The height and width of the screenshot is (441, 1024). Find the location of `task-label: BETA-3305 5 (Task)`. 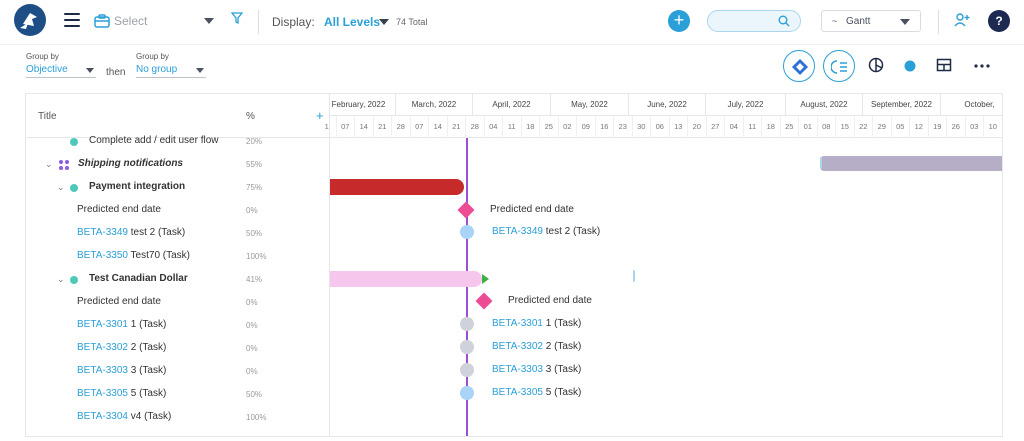

task-label: BETA-3305 5 (Task) is located at coordinates (537, 392).